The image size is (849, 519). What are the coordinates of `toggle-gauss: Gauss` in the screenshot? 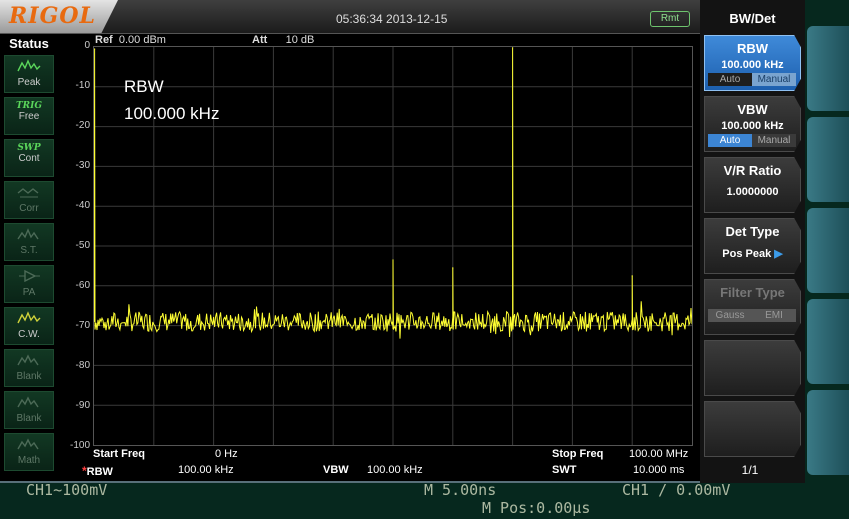 It's located at (730, 315).